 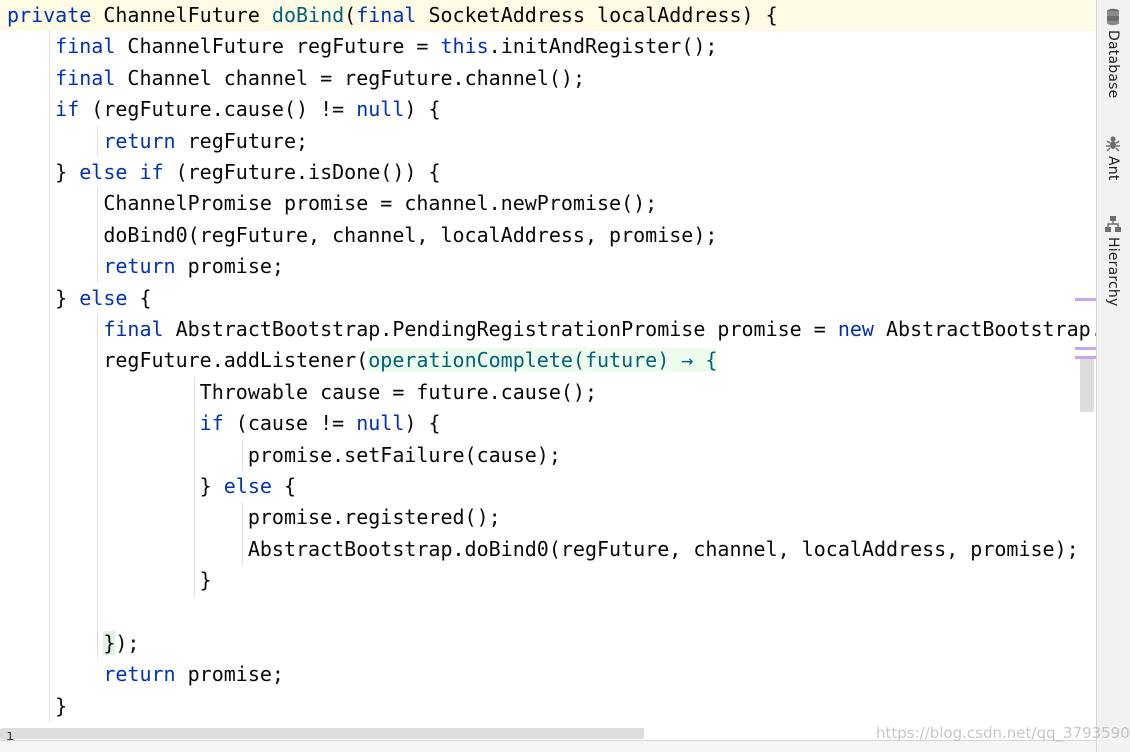 I want to click on code-token: ChannelFuture regFuture =, so click(x=284, y=46).